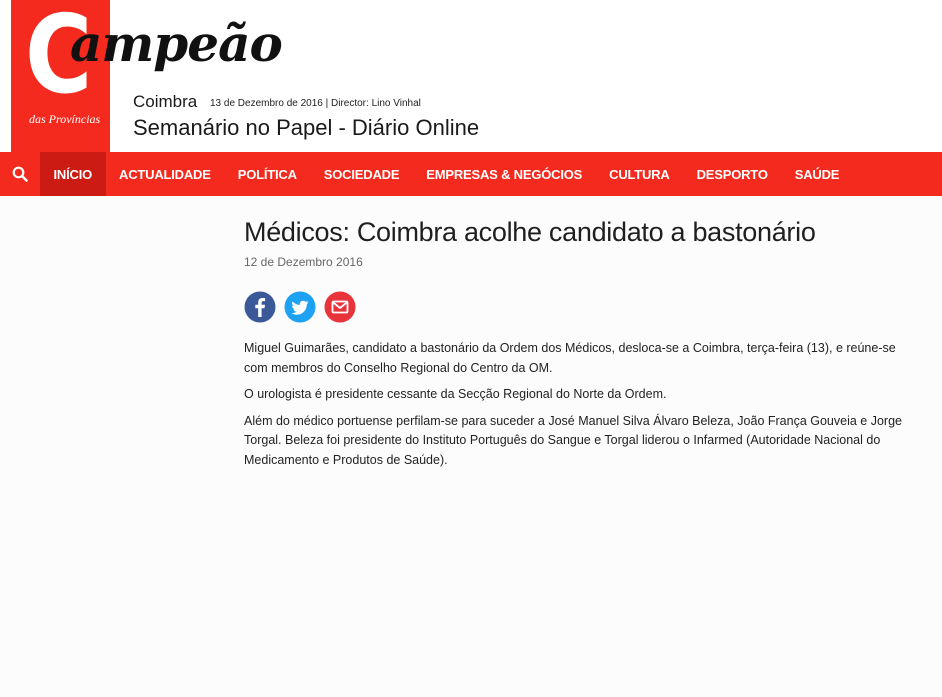  I want to click on twitter-share-button, so click(300, 307).